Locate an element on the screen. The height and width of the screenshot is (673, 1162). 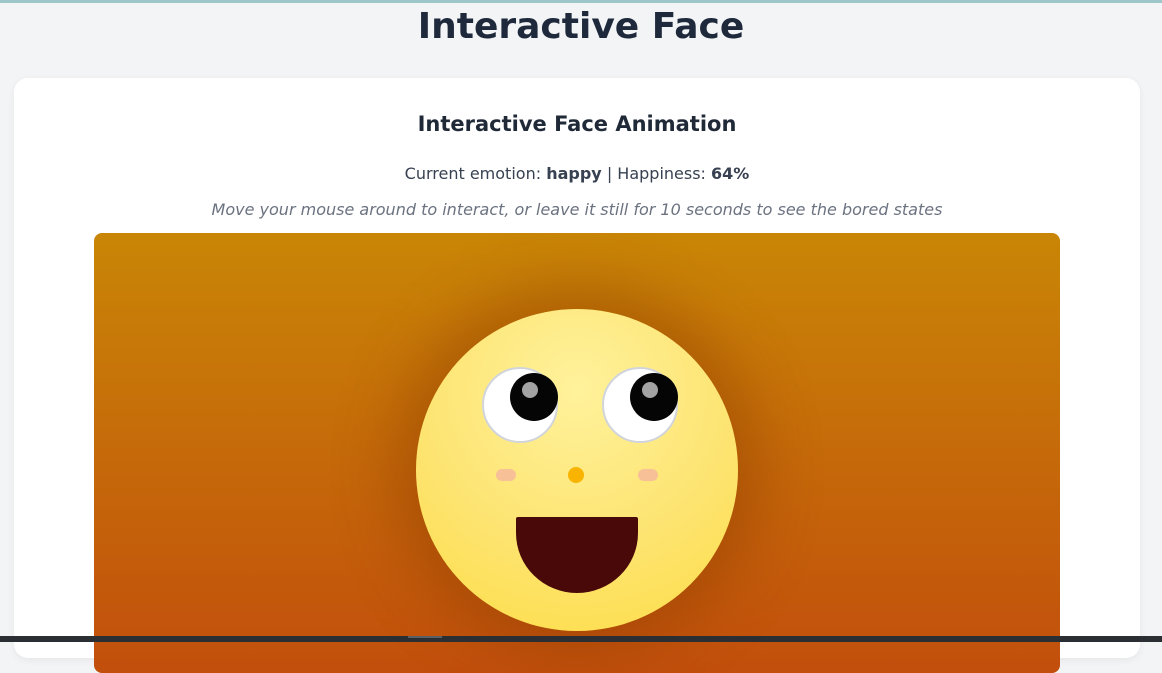
right-cheek is located at coordinates (648, 475).